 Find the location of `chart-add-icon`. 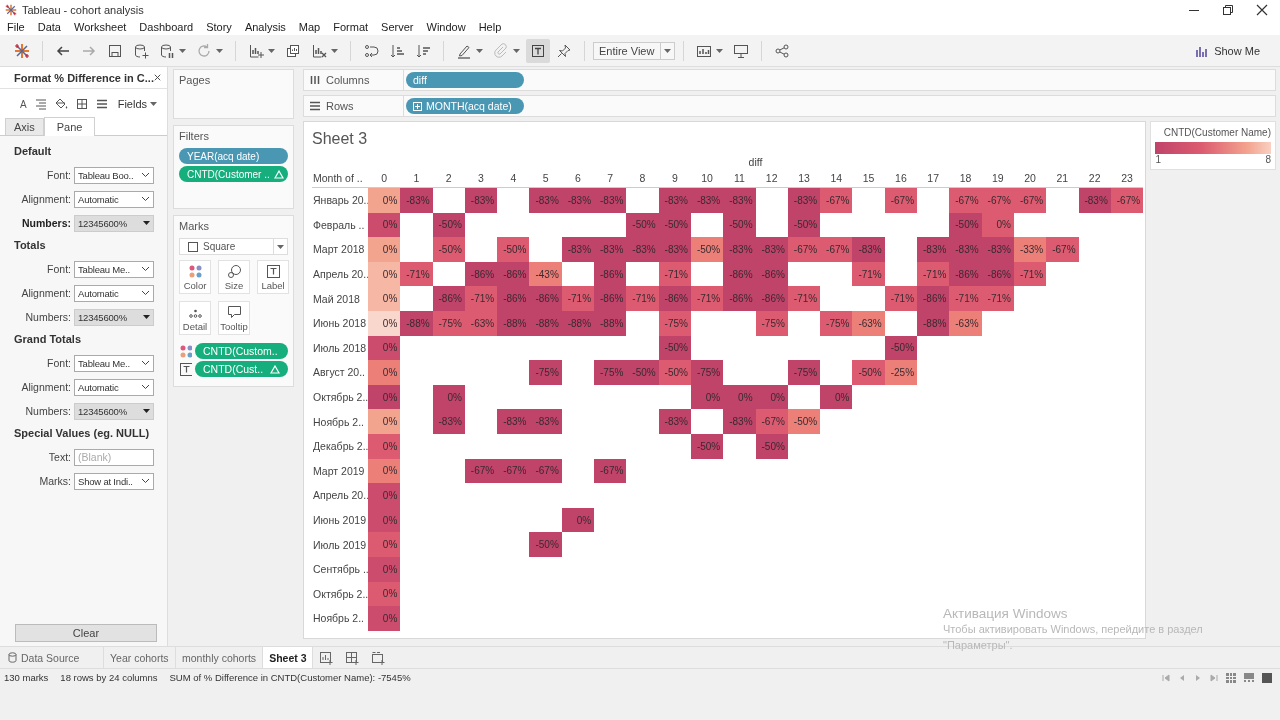

chart-add-icon is located at coordinates (256, 50).